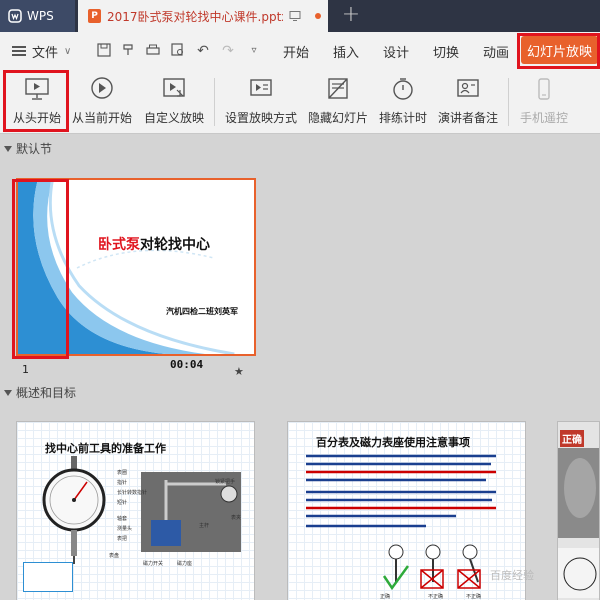  What do you see at coordinates (512, 575) in the screenshot?
I see `watermark: 百度经验` at bounding box center [512, 575].